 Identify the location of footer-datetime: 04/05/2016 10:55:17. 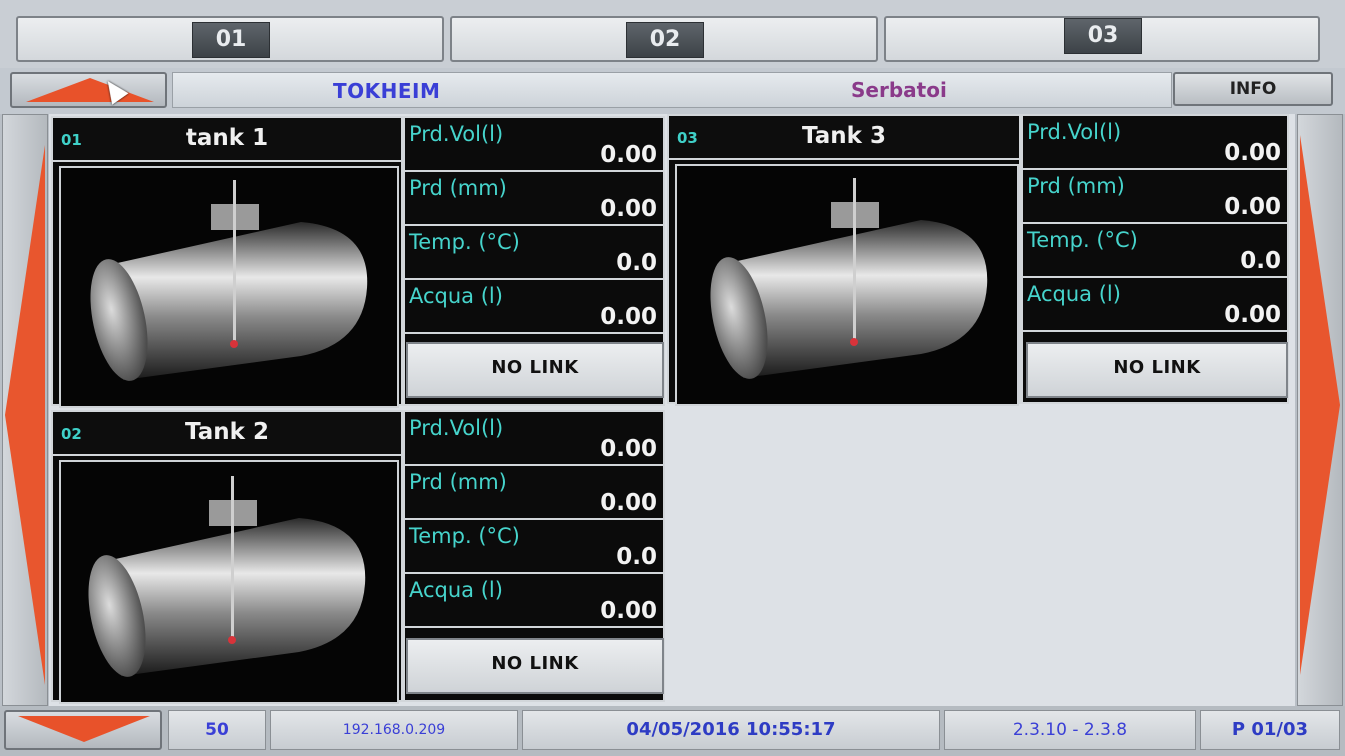
(731, 730).